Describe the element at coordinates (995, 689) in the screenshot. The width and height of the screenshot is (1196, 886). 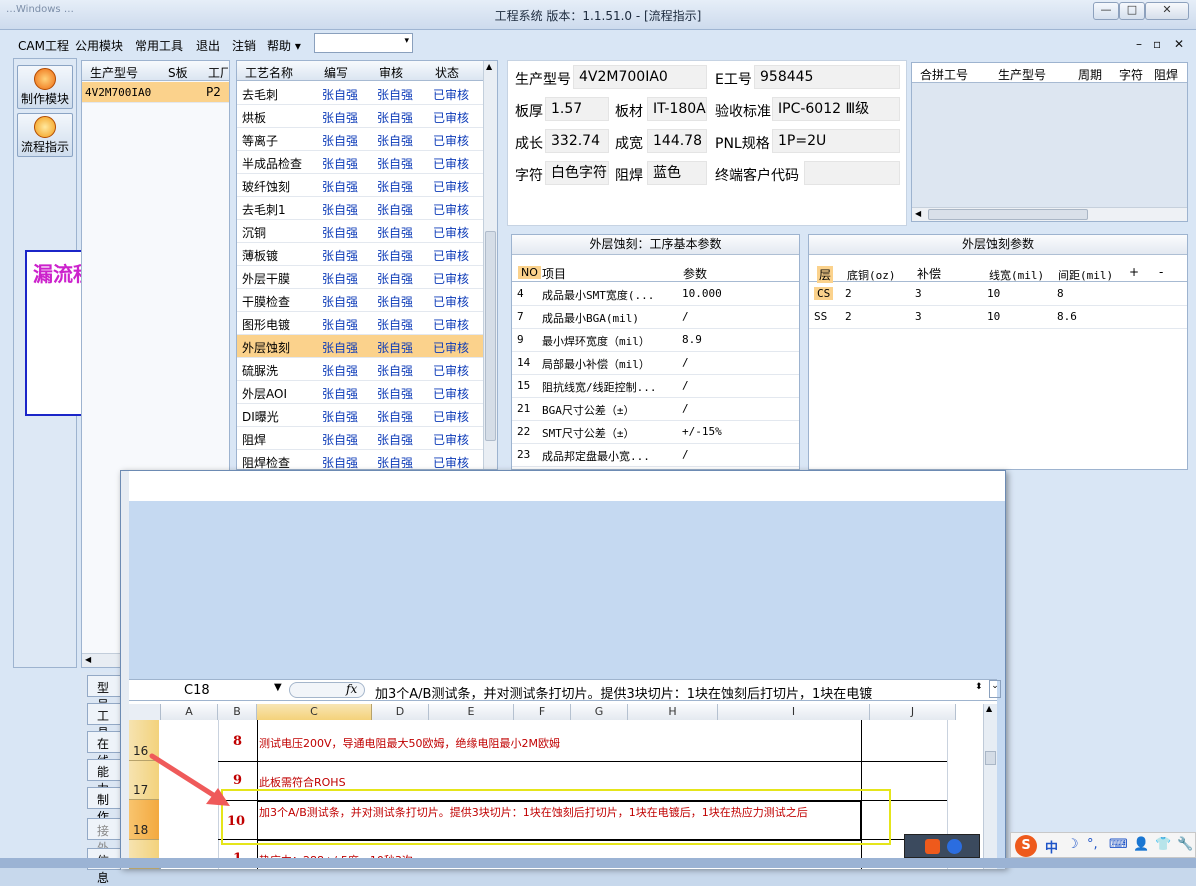
I see `expand-formula-icon: ⌄` at that location.